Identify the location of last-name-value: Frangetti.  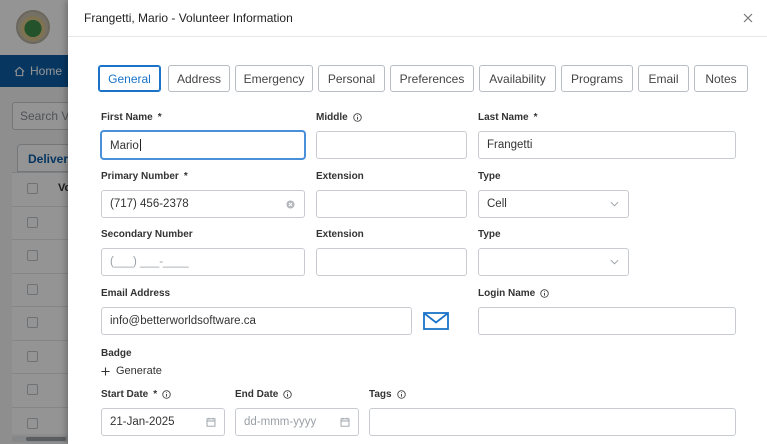
(510, 145).